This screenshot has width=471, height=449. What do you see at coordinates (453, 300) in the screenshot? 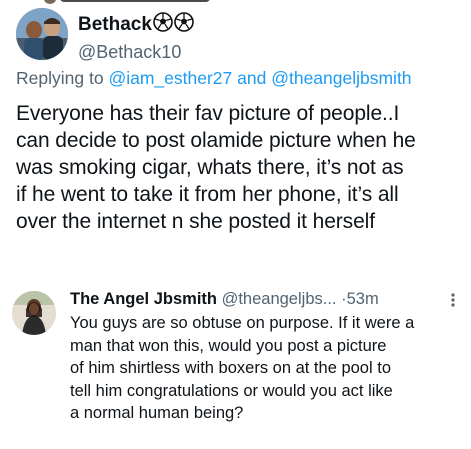
I see `more-options-icon` at bounding box center [453, 300].